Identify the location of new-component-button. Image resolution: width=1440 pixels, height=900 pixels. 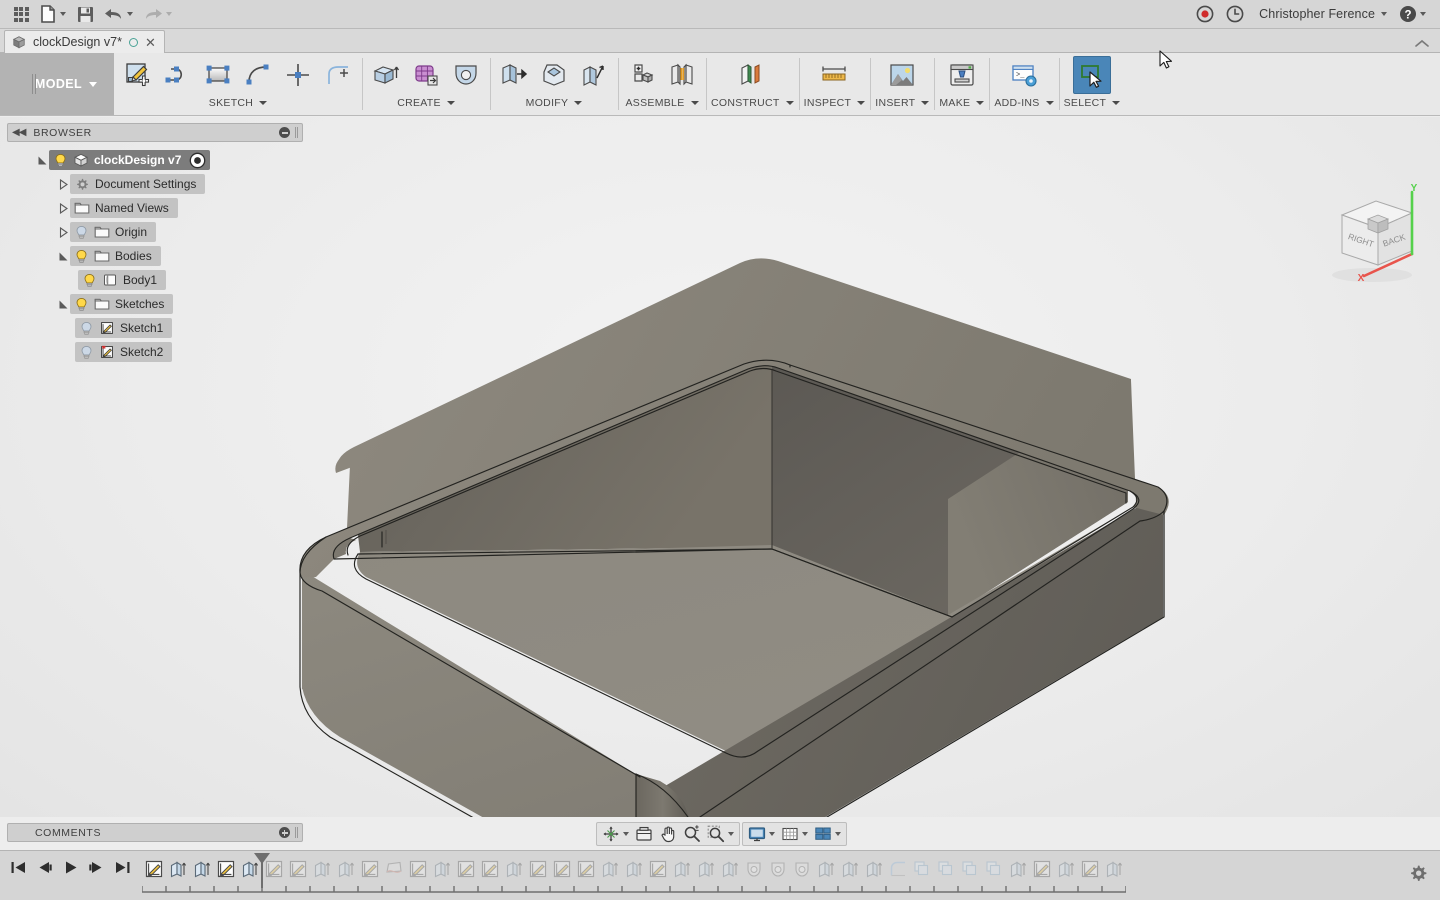
(642, 75).